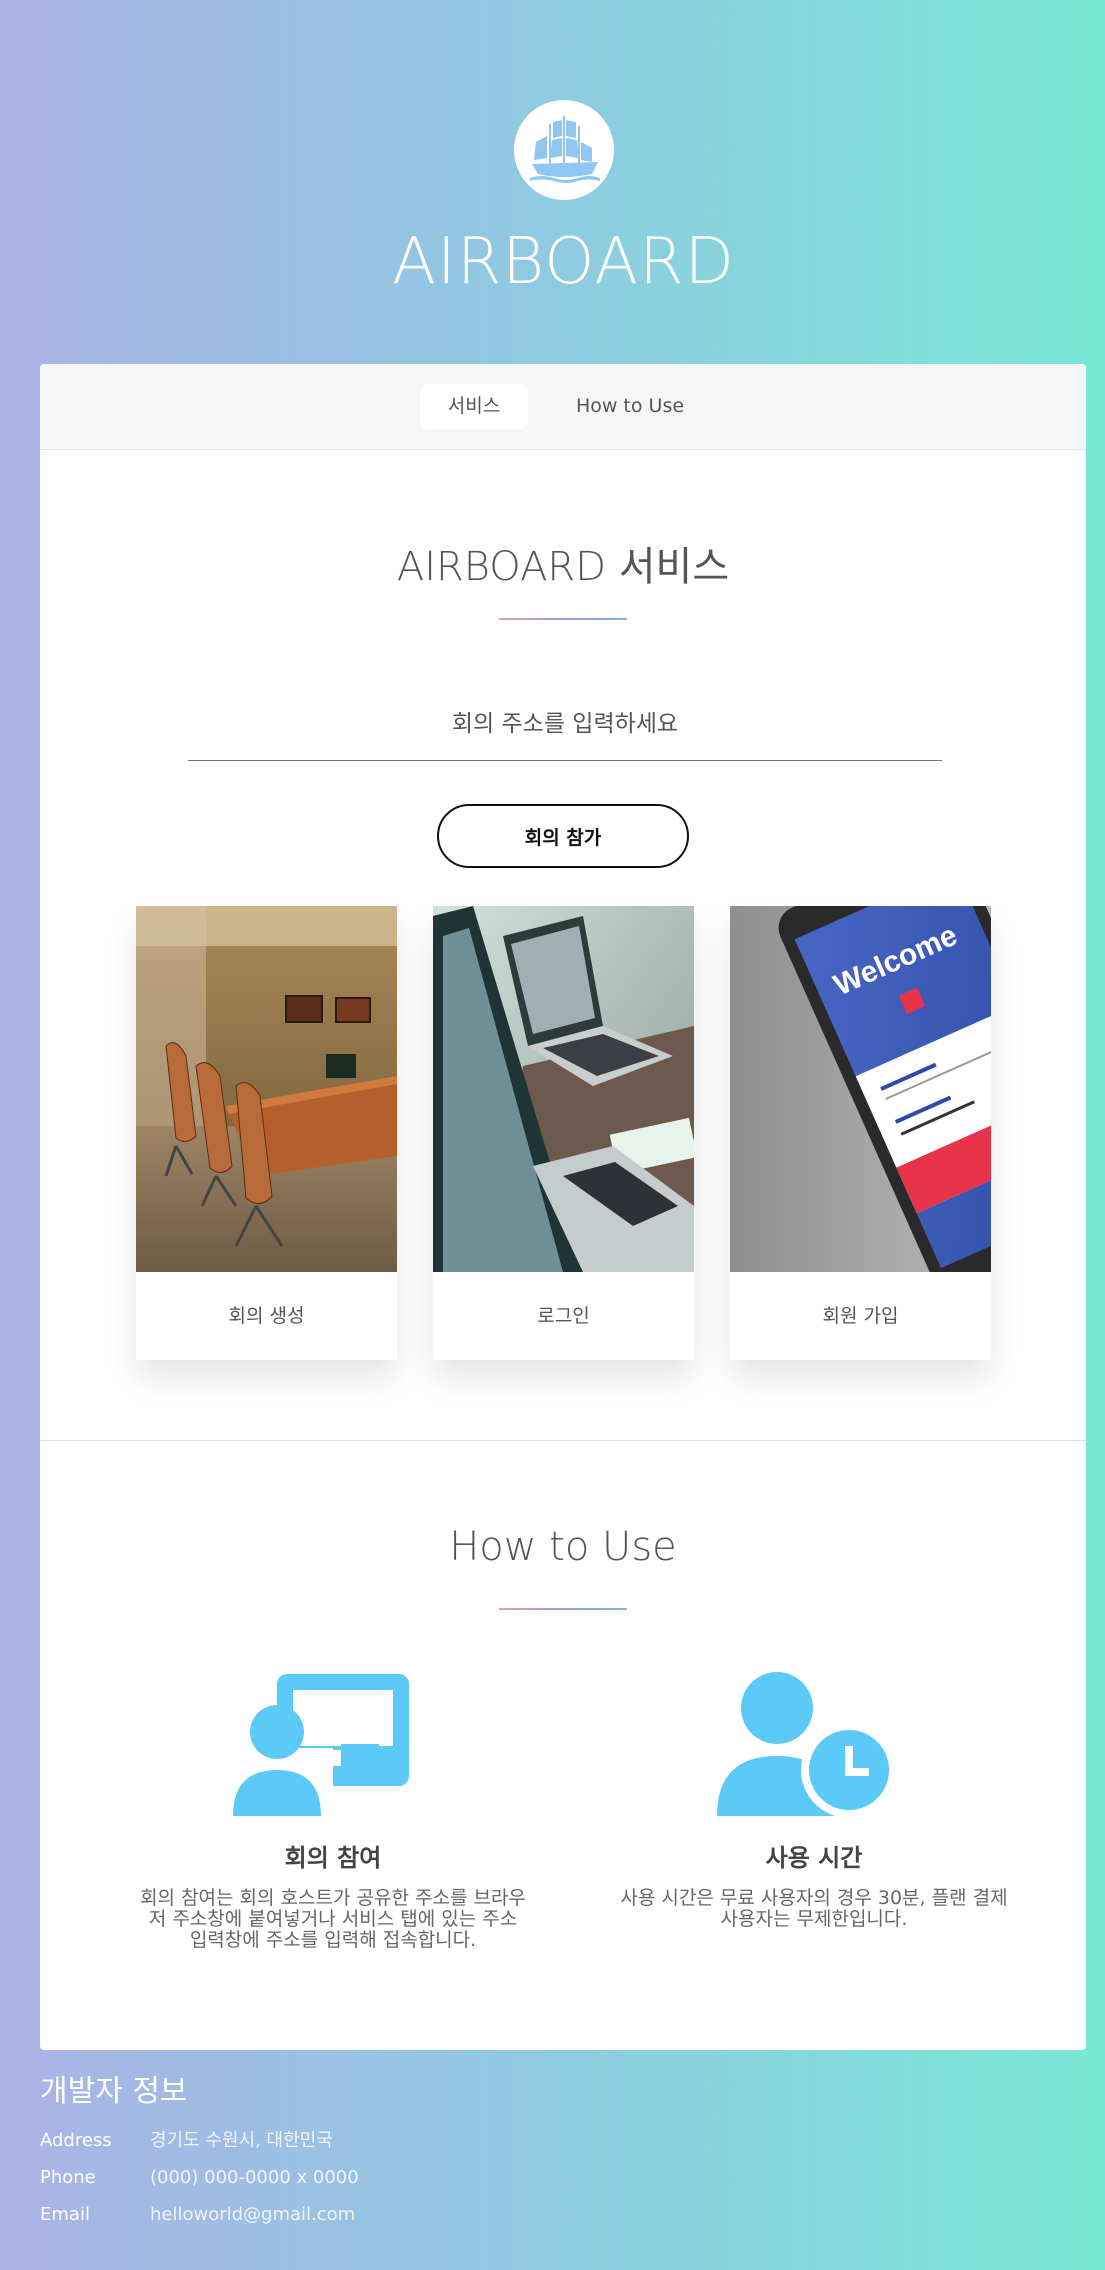  I want to click on footer-address-value: 경기도 수원시, 대한민국, so click(241, 2140).